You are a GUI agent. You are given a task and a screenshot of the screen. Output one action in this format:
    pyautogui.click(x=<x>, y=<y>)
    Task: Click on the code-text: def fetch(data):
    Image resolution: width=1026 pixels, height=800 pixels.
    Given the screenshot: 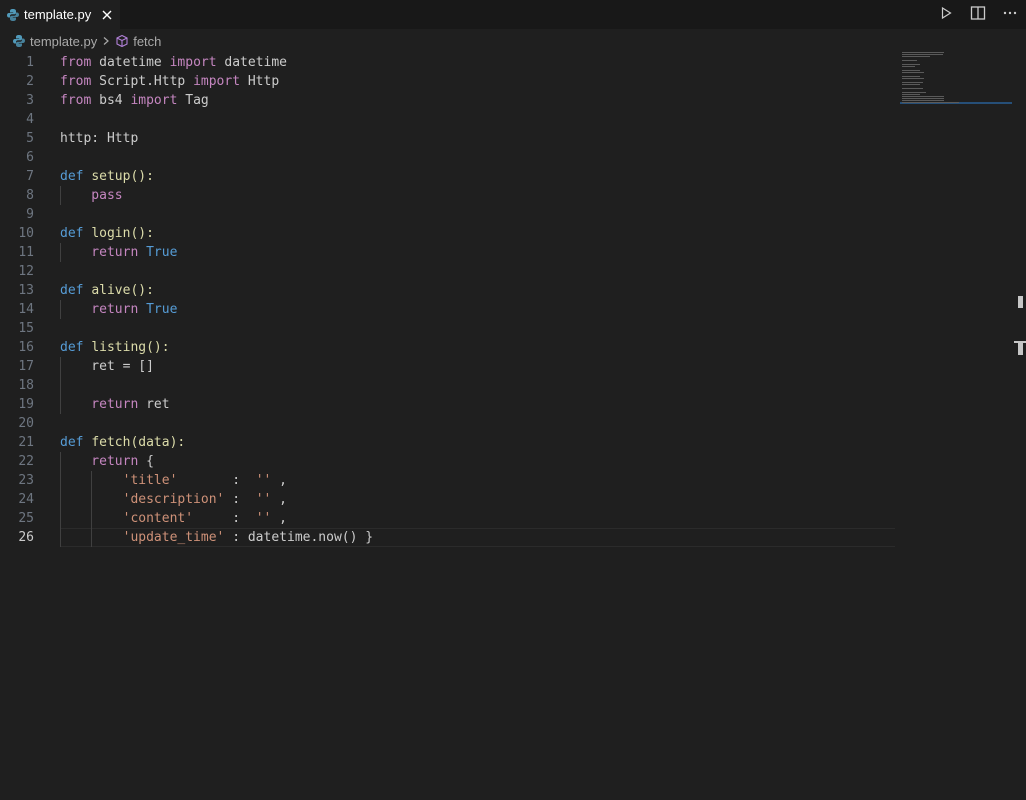 What is the action you would take?
    pyautogui.click(x=122, y=442)
    